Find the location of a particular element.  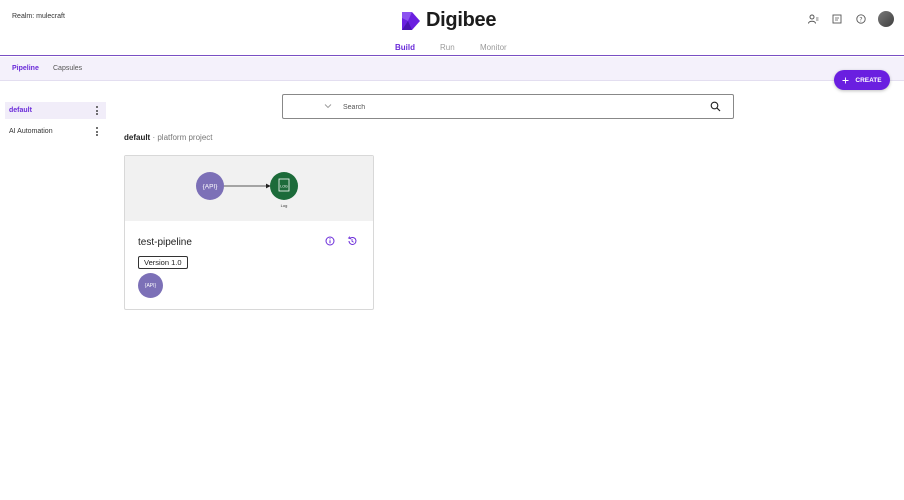

sidebar-item-default: default is located at coordinates (55, 110).